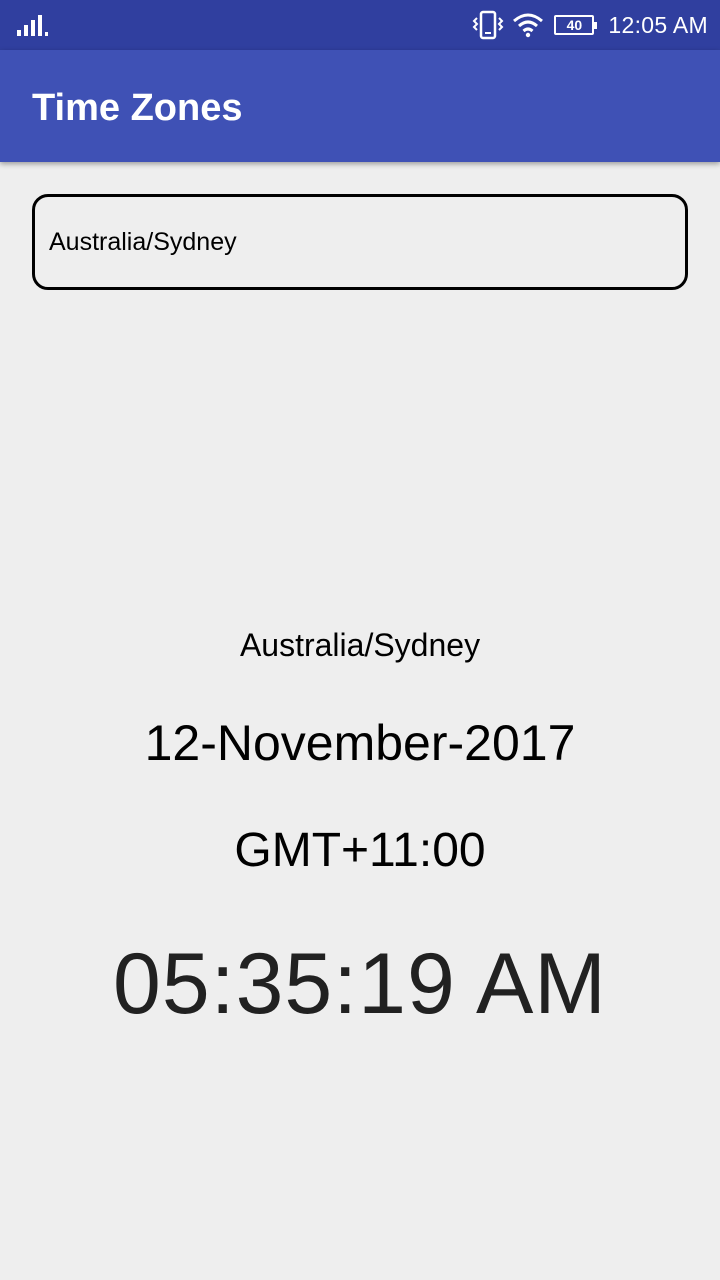  Describe the element at coordinates (658, 24) in the screenshot. I see `status-clock: 12:05 AM` at that location.